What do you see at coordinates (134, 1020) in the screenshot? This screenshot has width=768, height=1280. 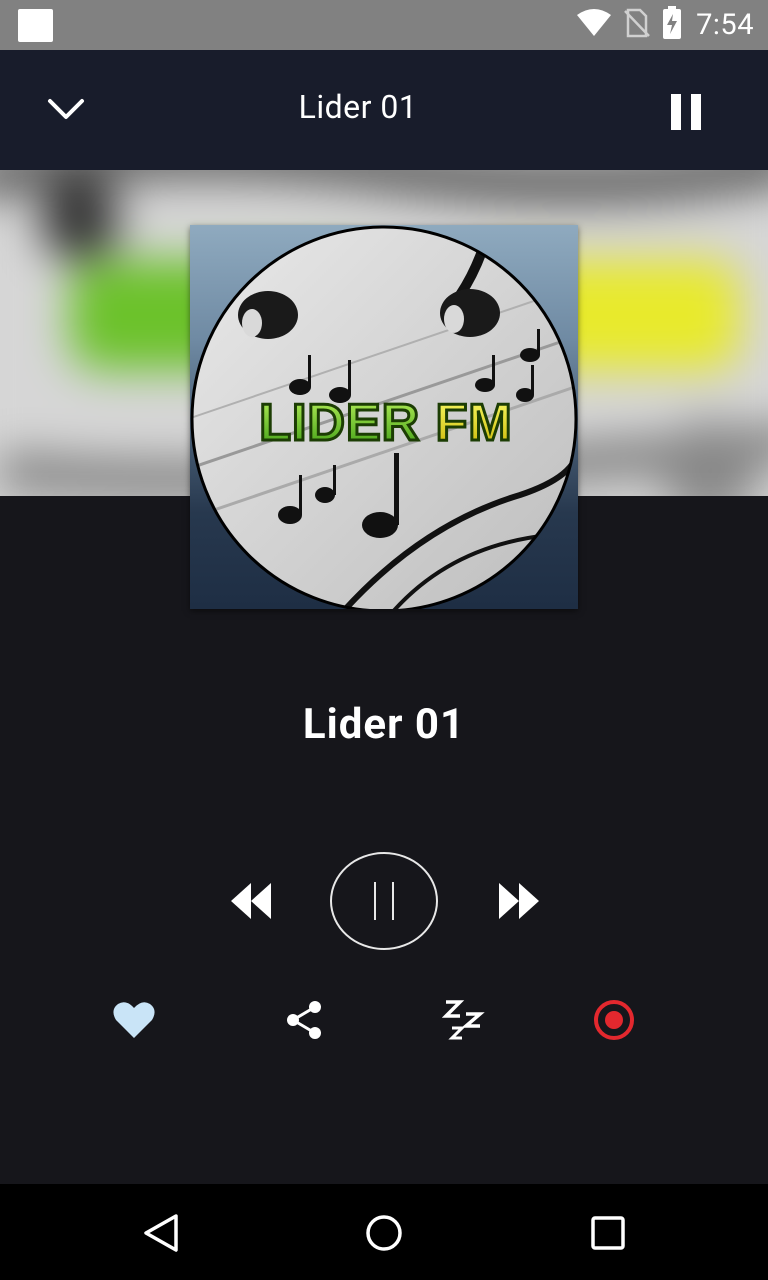 I see `heart-icon` at bounding box center [134, 1020].